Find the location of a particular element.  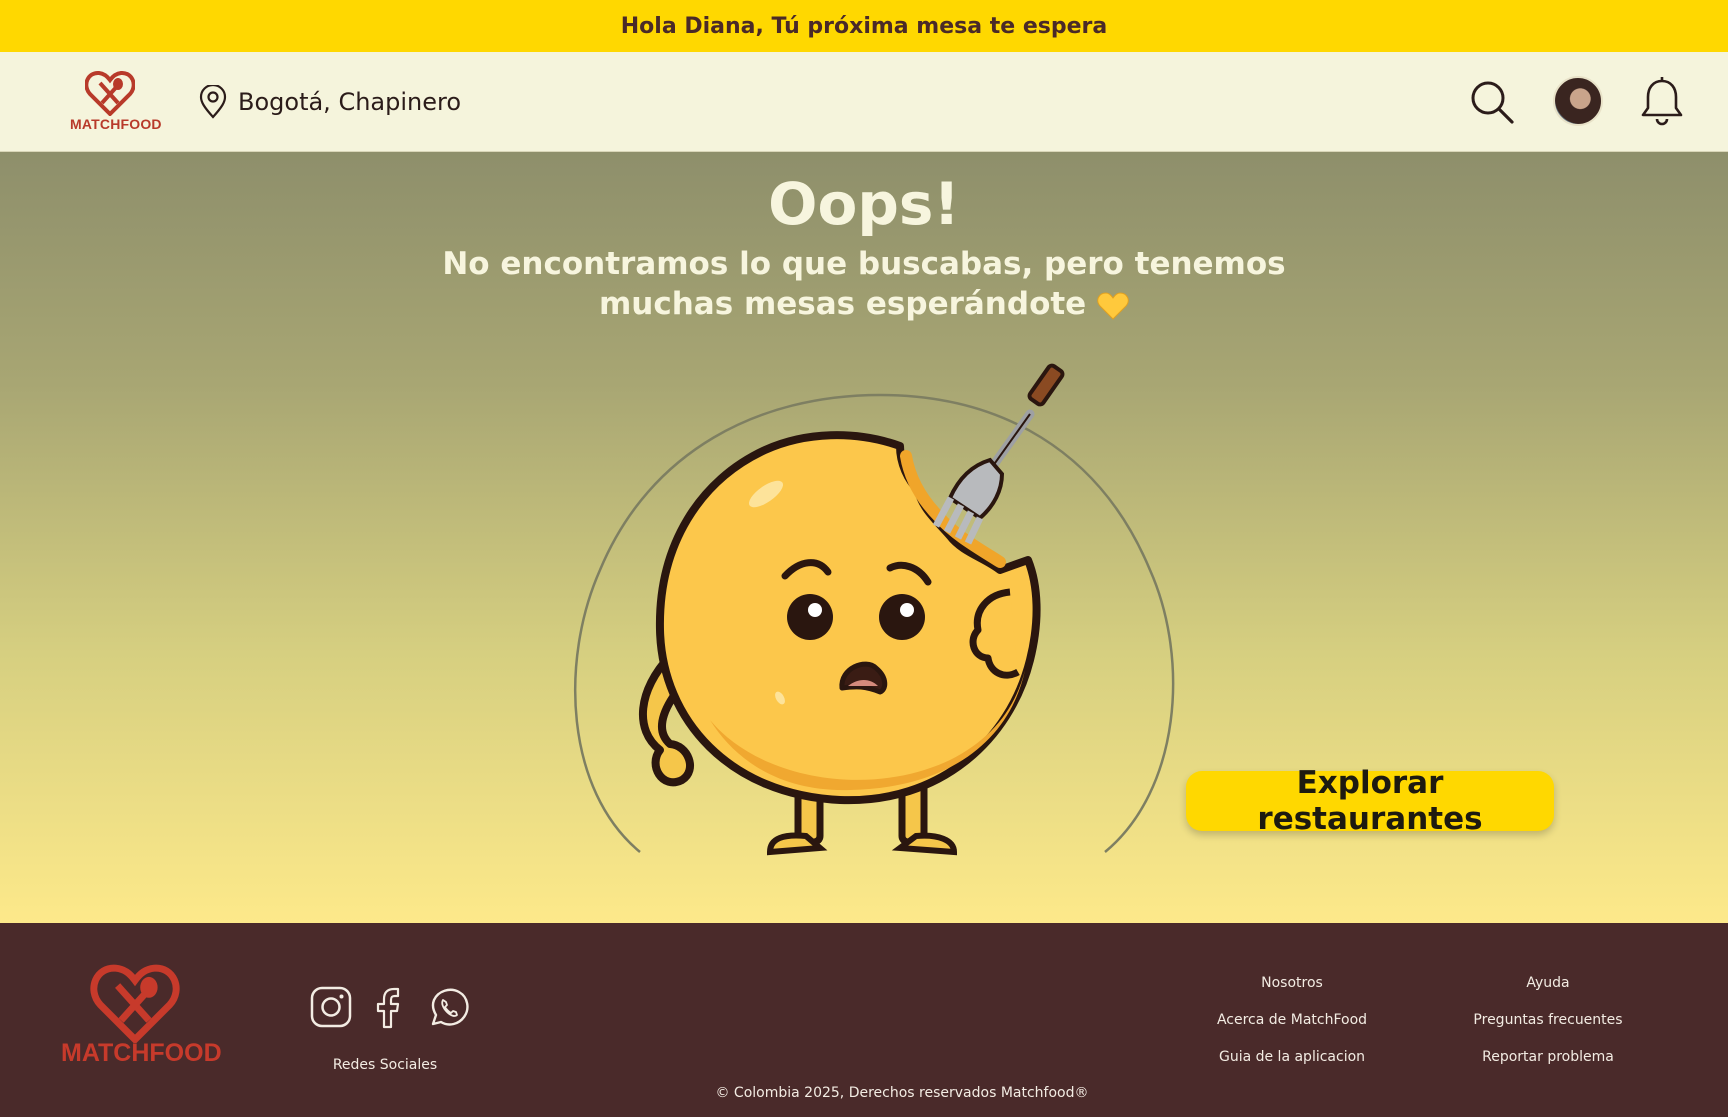

page-title: Oops! is located at coordinates (864, 204).